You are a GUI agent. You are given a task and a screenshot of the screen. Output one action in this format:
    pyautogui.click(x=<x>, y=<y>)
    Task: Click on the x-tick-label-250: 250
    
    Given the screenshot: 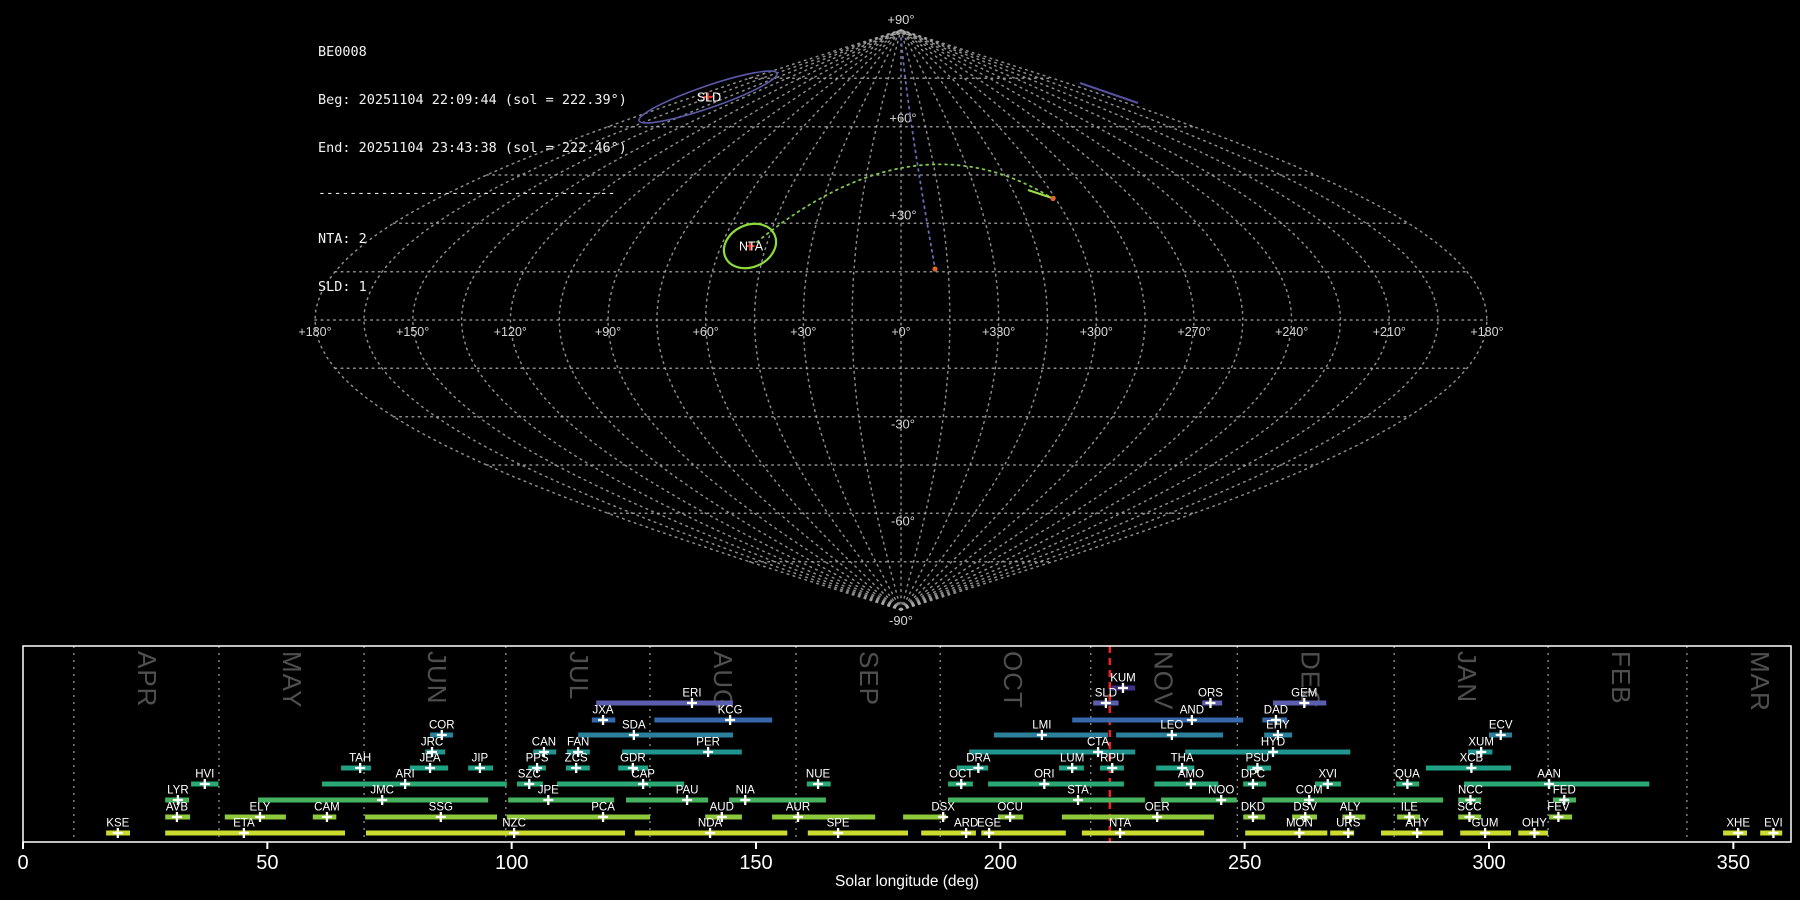 What is the action you would take?
    pyautogui.click(x=1244, y=863)
    